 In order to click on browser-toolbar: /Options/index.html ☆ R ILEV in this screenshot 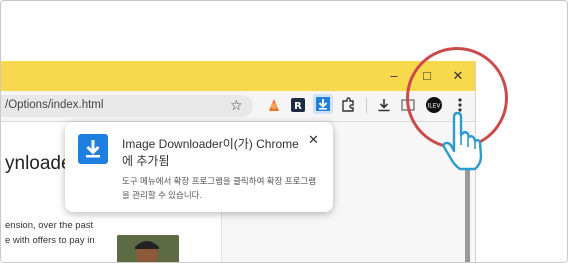, I will do `click(238, 106)`.